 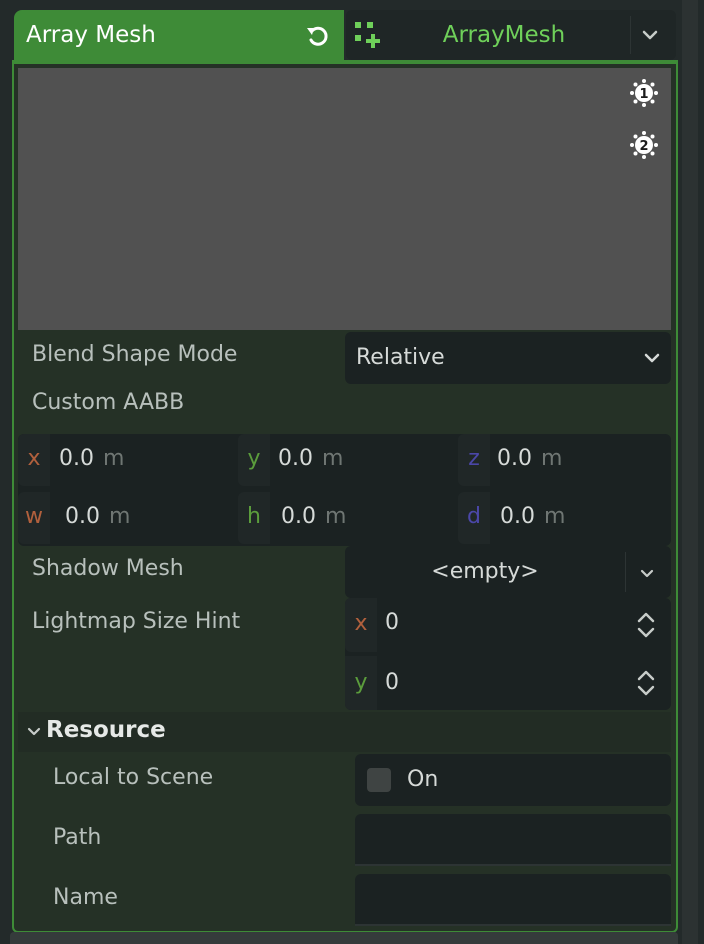 What do you see at coordinates (400, 357) in the screenshot?
I see `blend-shape-mode-value: Relative` at bounding box center [400, 357].